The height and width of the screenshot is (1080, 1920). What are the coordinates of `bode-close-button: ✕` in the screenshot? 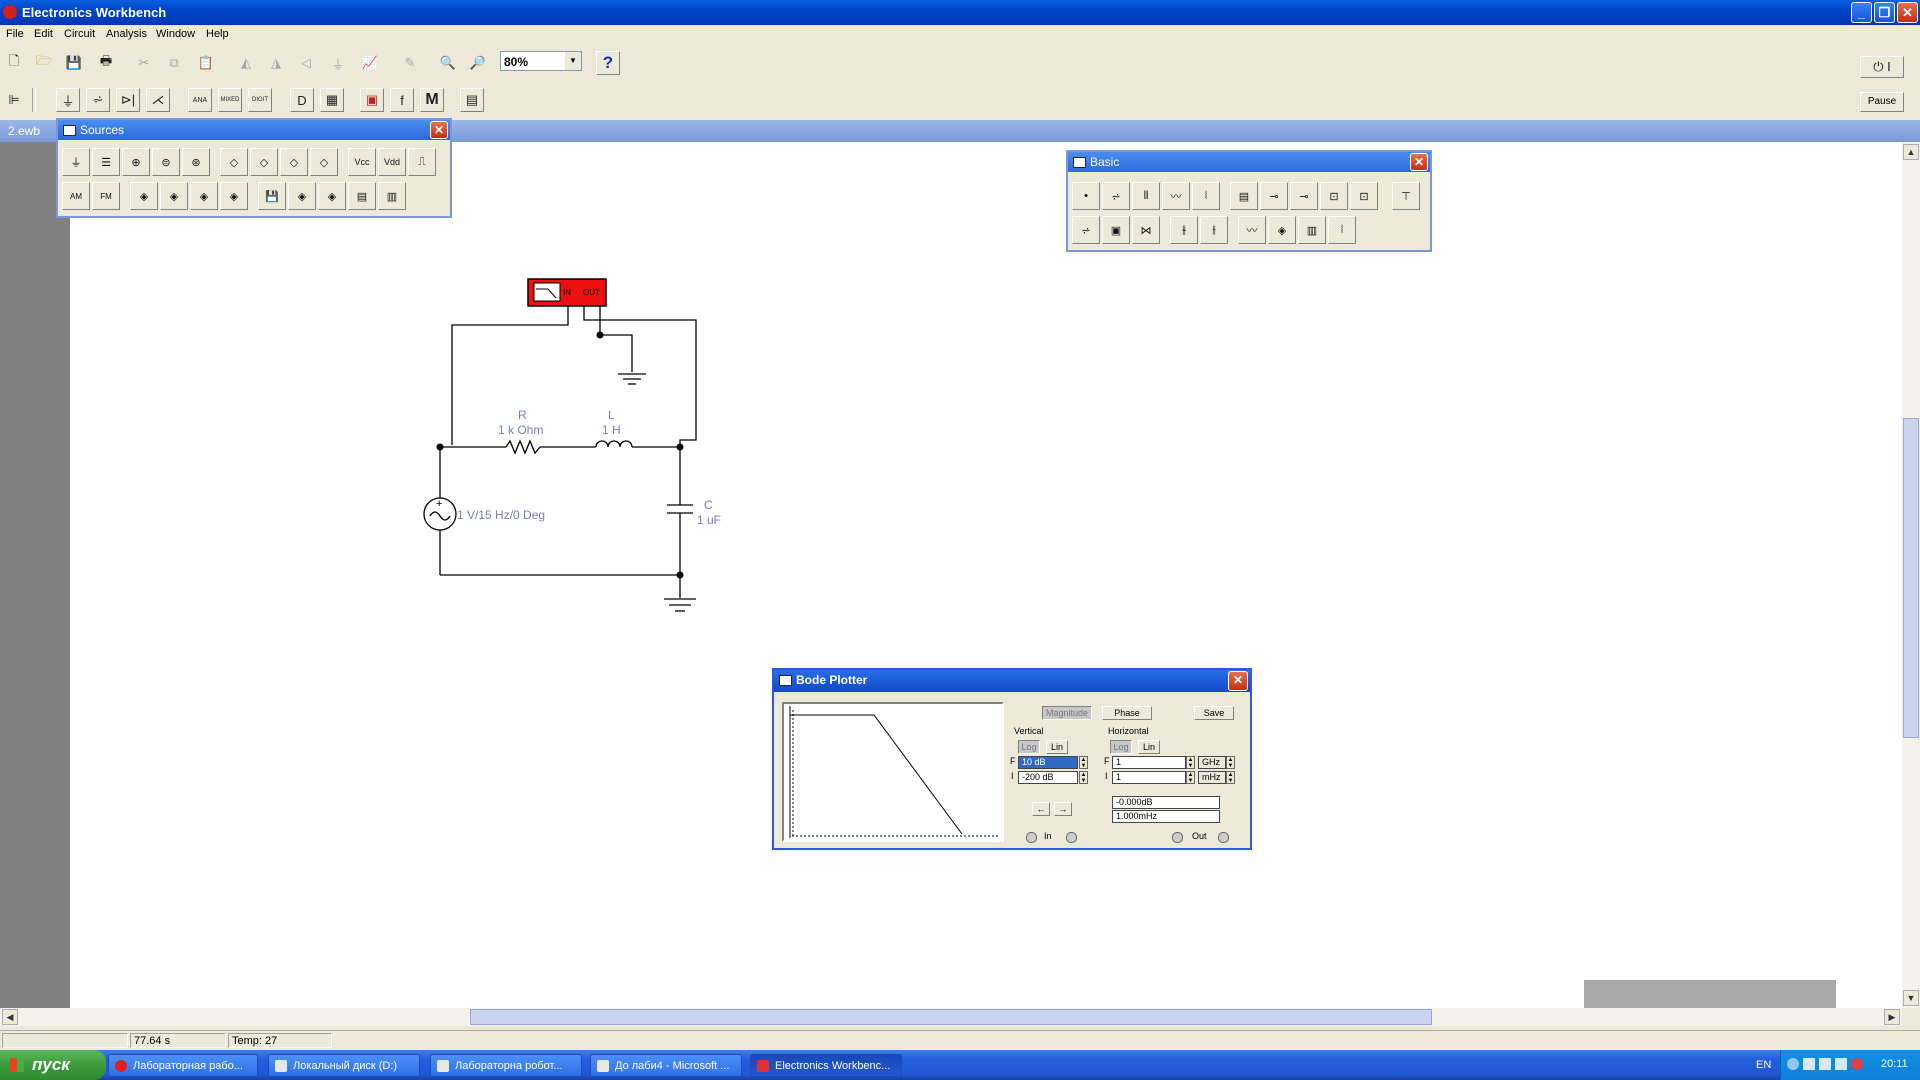 It's located at (1238, 681).